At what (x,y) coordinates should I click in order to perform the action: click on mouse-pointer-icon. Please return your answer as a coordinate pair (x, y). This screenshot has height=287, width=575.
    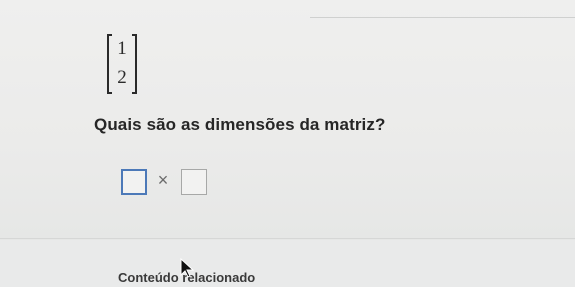
    Looking at the image, I should click on (187, 268).